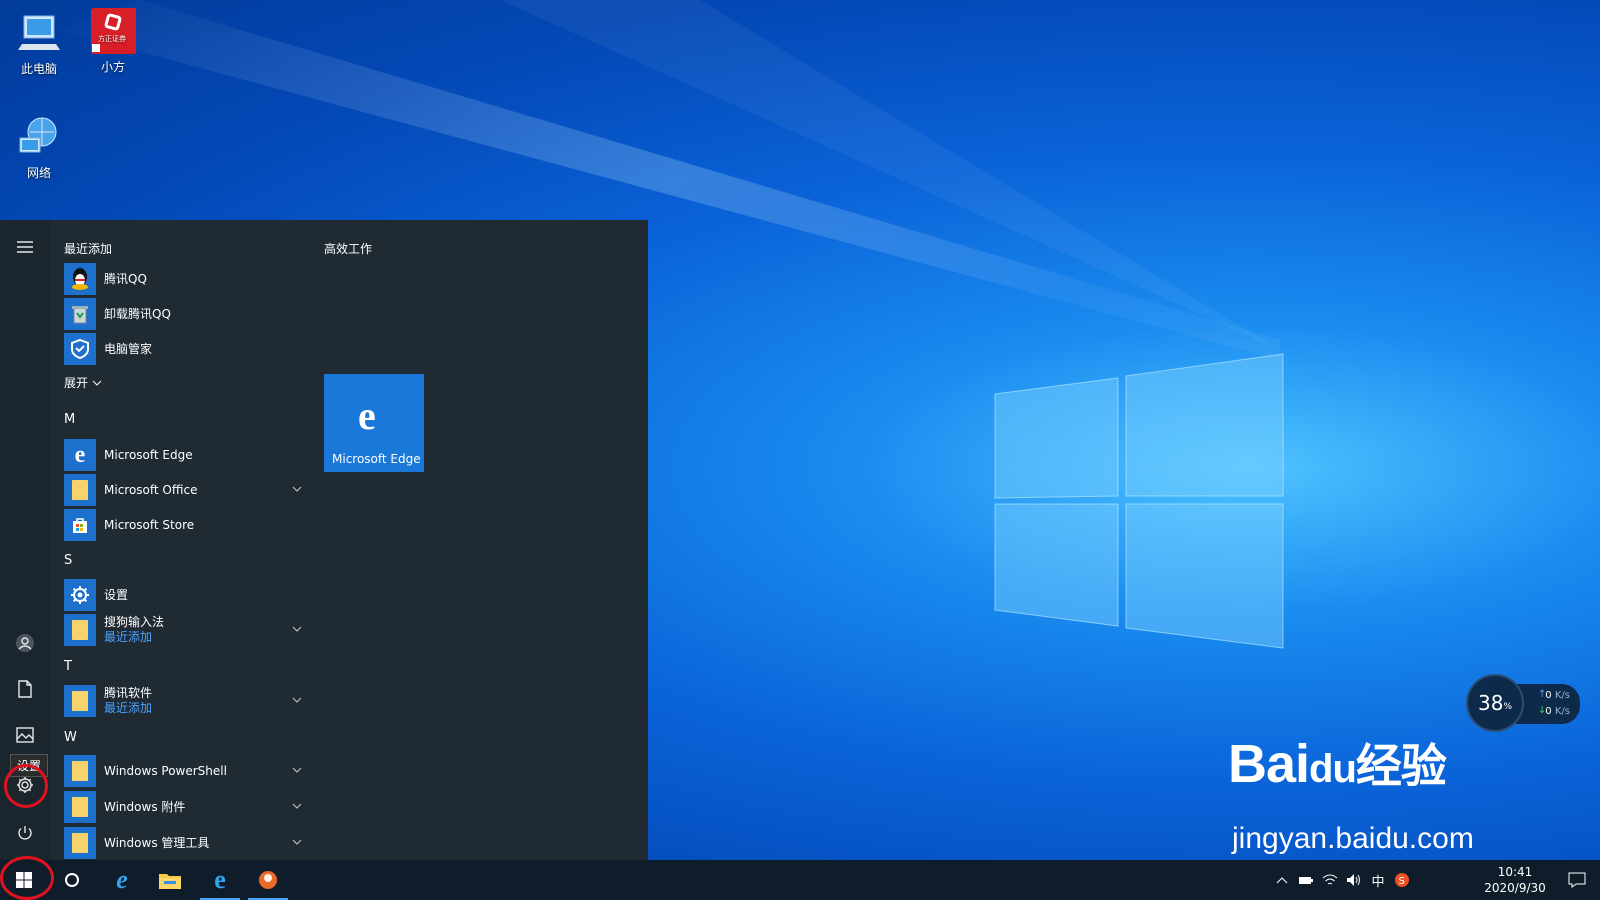  I want to click on recycle-icon, so click(80, 314).